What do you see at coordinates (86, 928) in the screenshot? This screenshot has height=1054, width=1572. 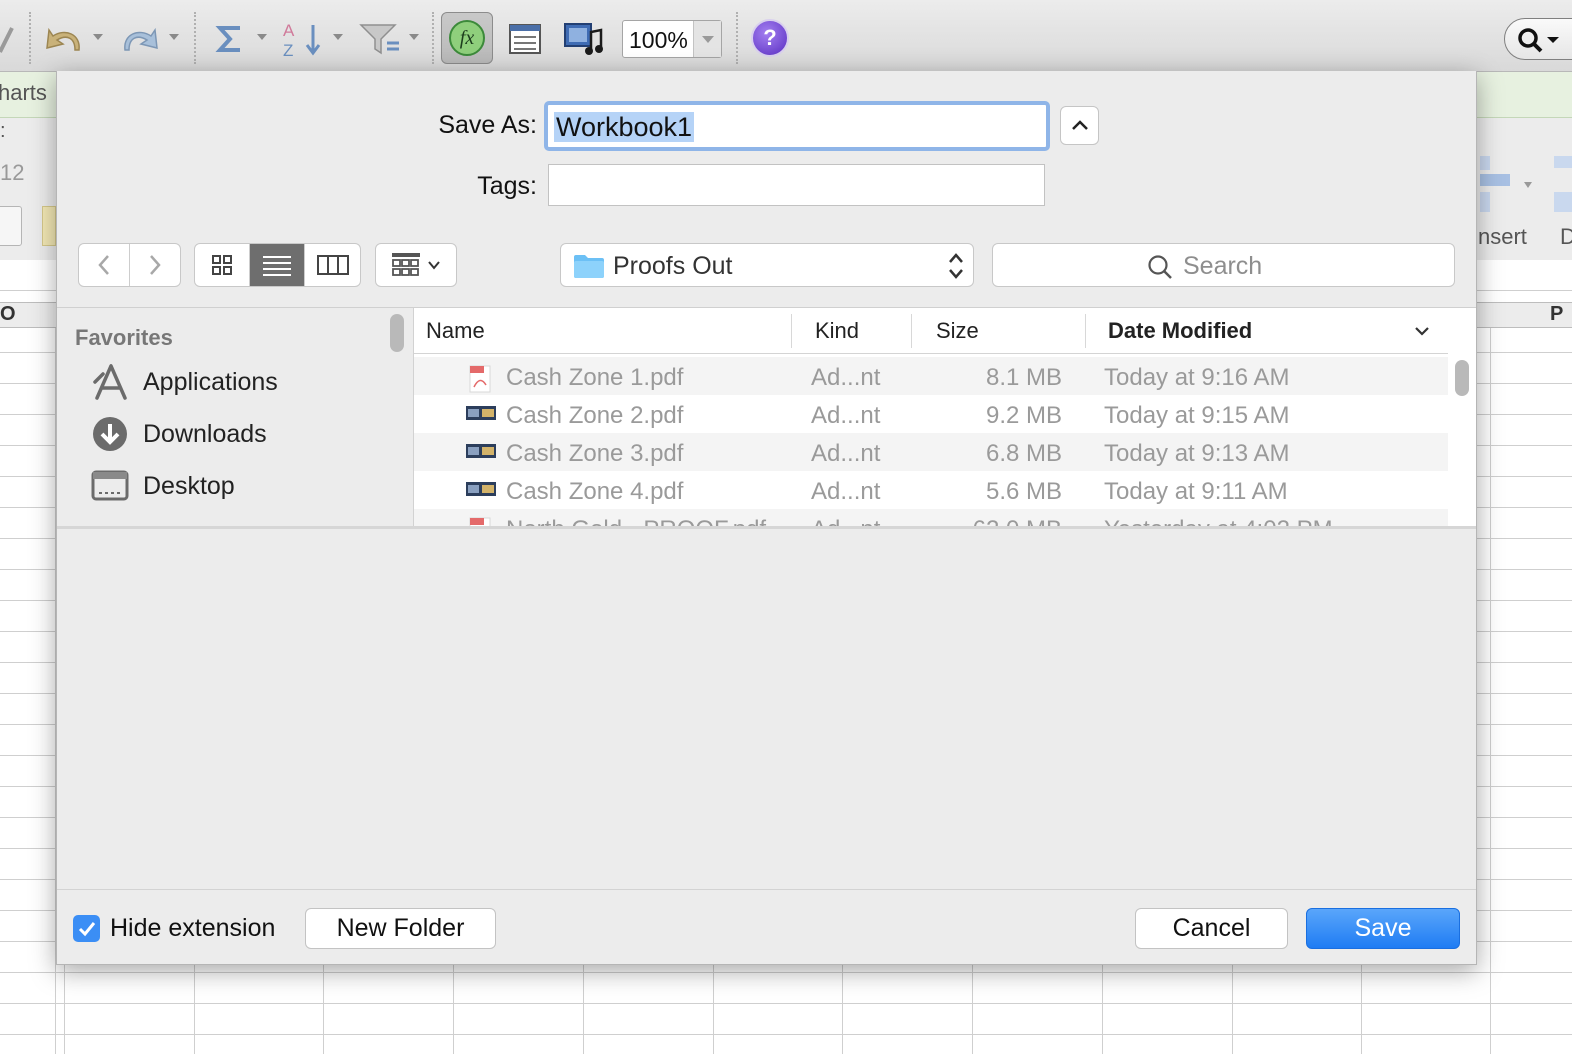 I see `hide-extension-checkbox` at bounding box center [86, 928].